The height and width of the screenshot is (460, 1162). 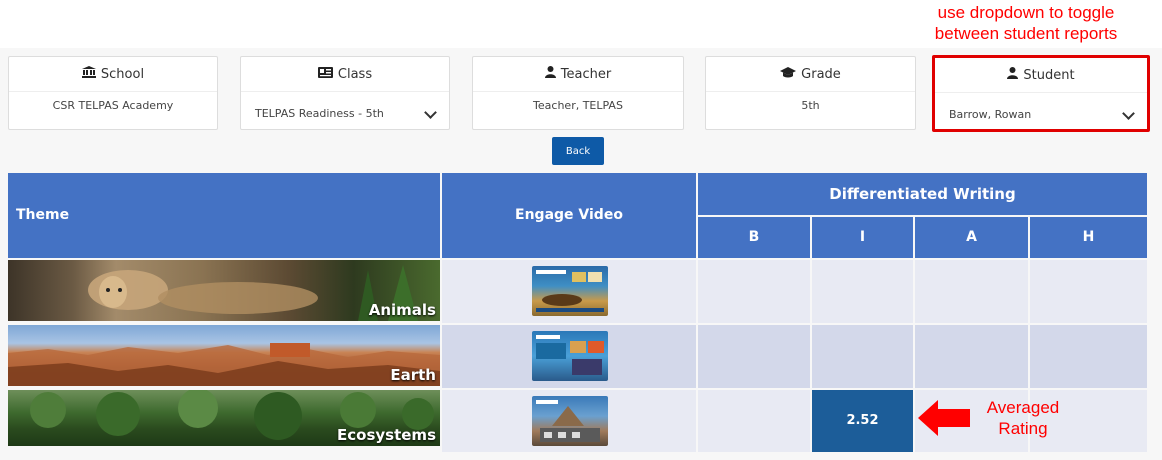 I want to click on dropdown-annotation-line2: between student reports, so click(x=1026, y=33).